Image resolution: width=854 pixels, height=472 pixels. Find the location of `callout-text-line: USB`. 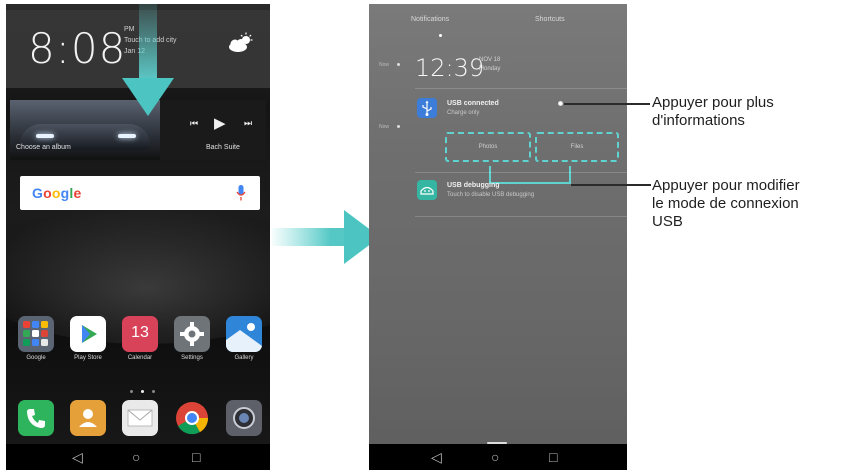

callout-text-line: USB is located at coordinates (667, 221).